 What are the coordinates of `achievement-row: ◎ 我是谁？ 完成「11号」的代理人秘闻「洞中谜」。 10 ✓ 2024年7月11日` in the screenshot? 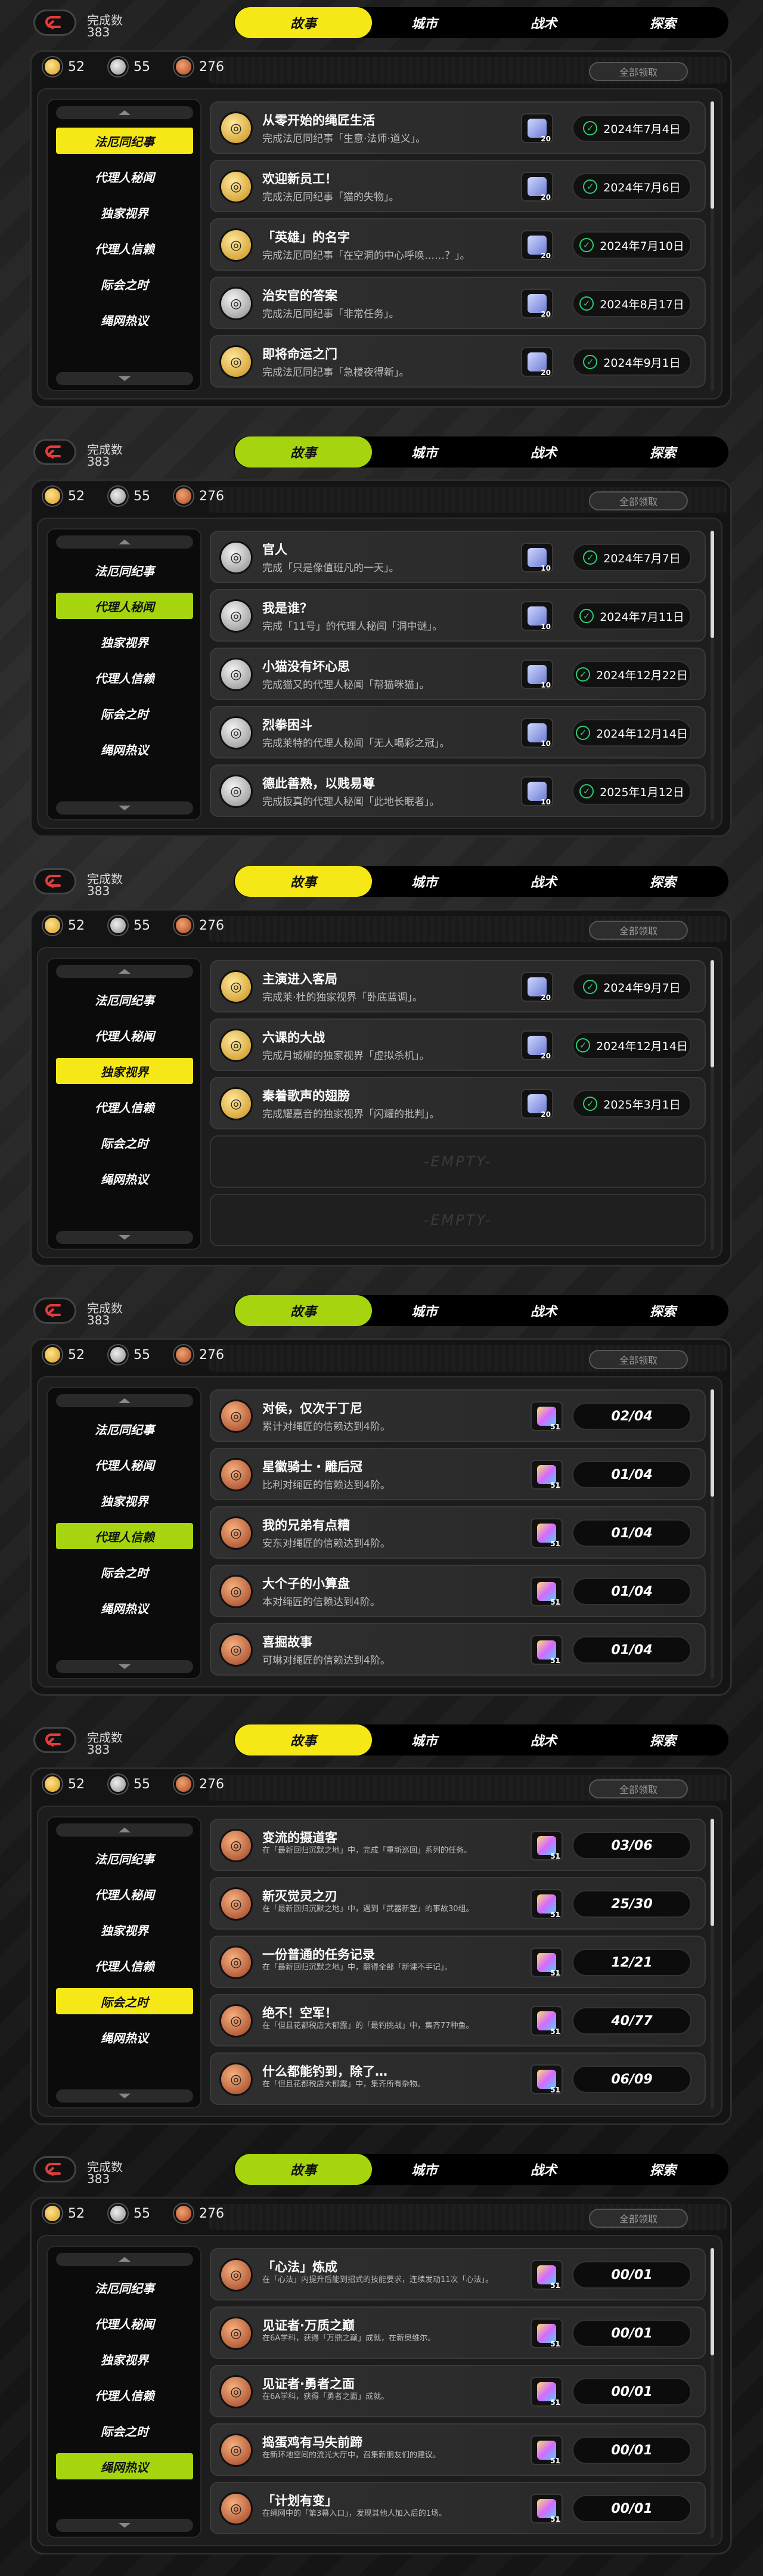 It's located at (458, 615).